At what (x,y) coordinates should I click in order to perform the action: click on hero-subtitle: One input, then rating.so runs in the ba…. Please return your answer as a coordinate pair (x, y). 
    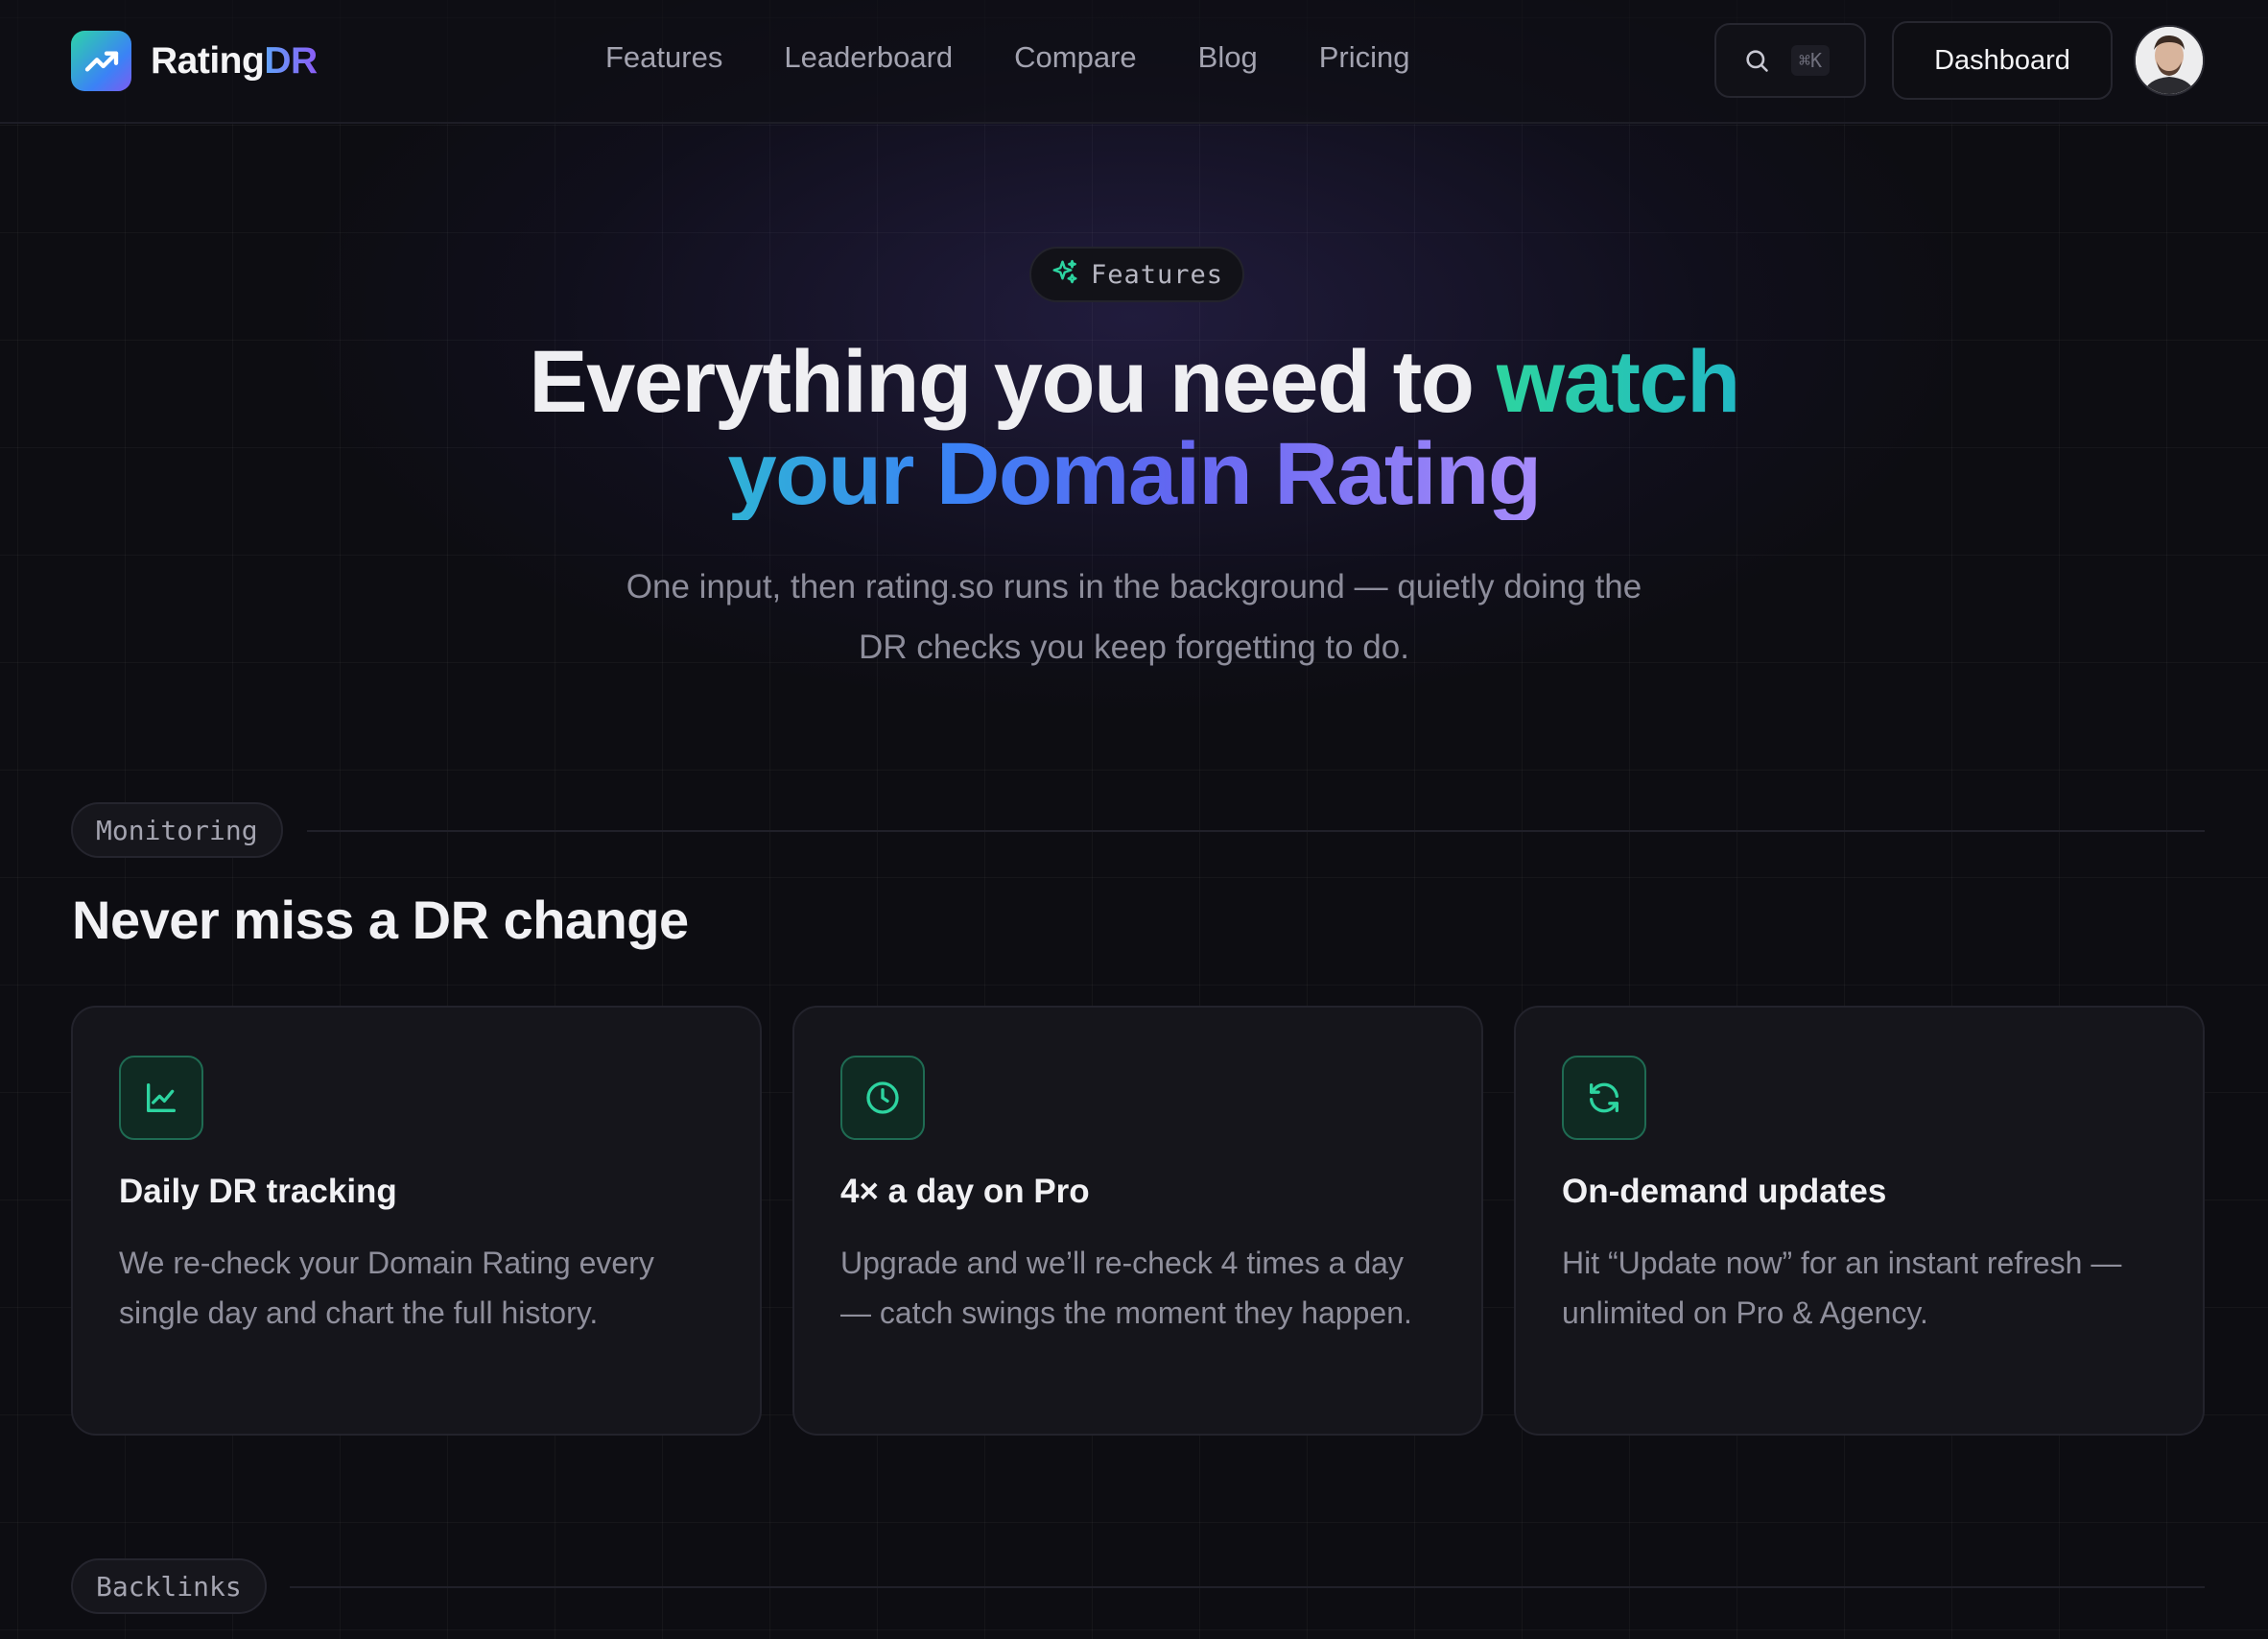
    Looking at the image, I should click on (1134, 617).